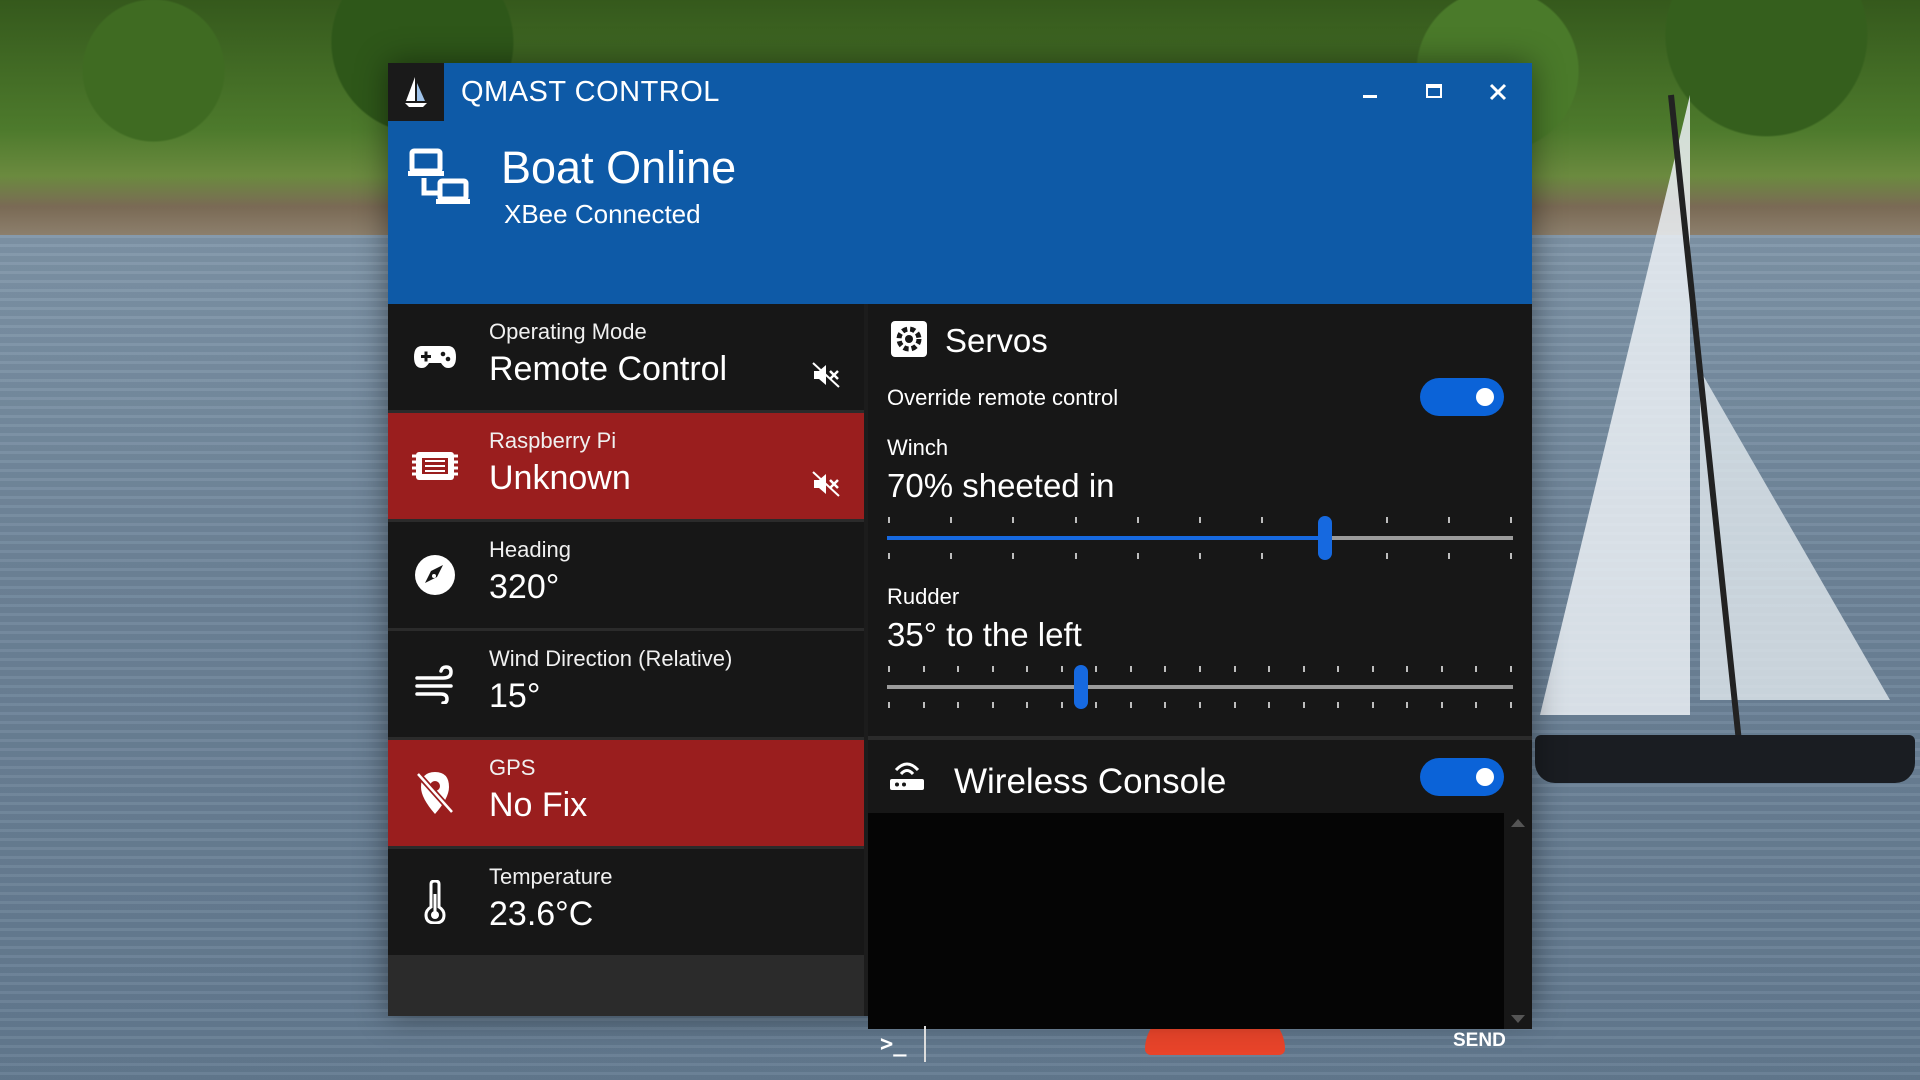 This screenshot has width=1920, height=1080. What do you see at coordinates (538, 805) in the screenshot?
I see `tile-value: No Fix` at bounding box center [538, 805].